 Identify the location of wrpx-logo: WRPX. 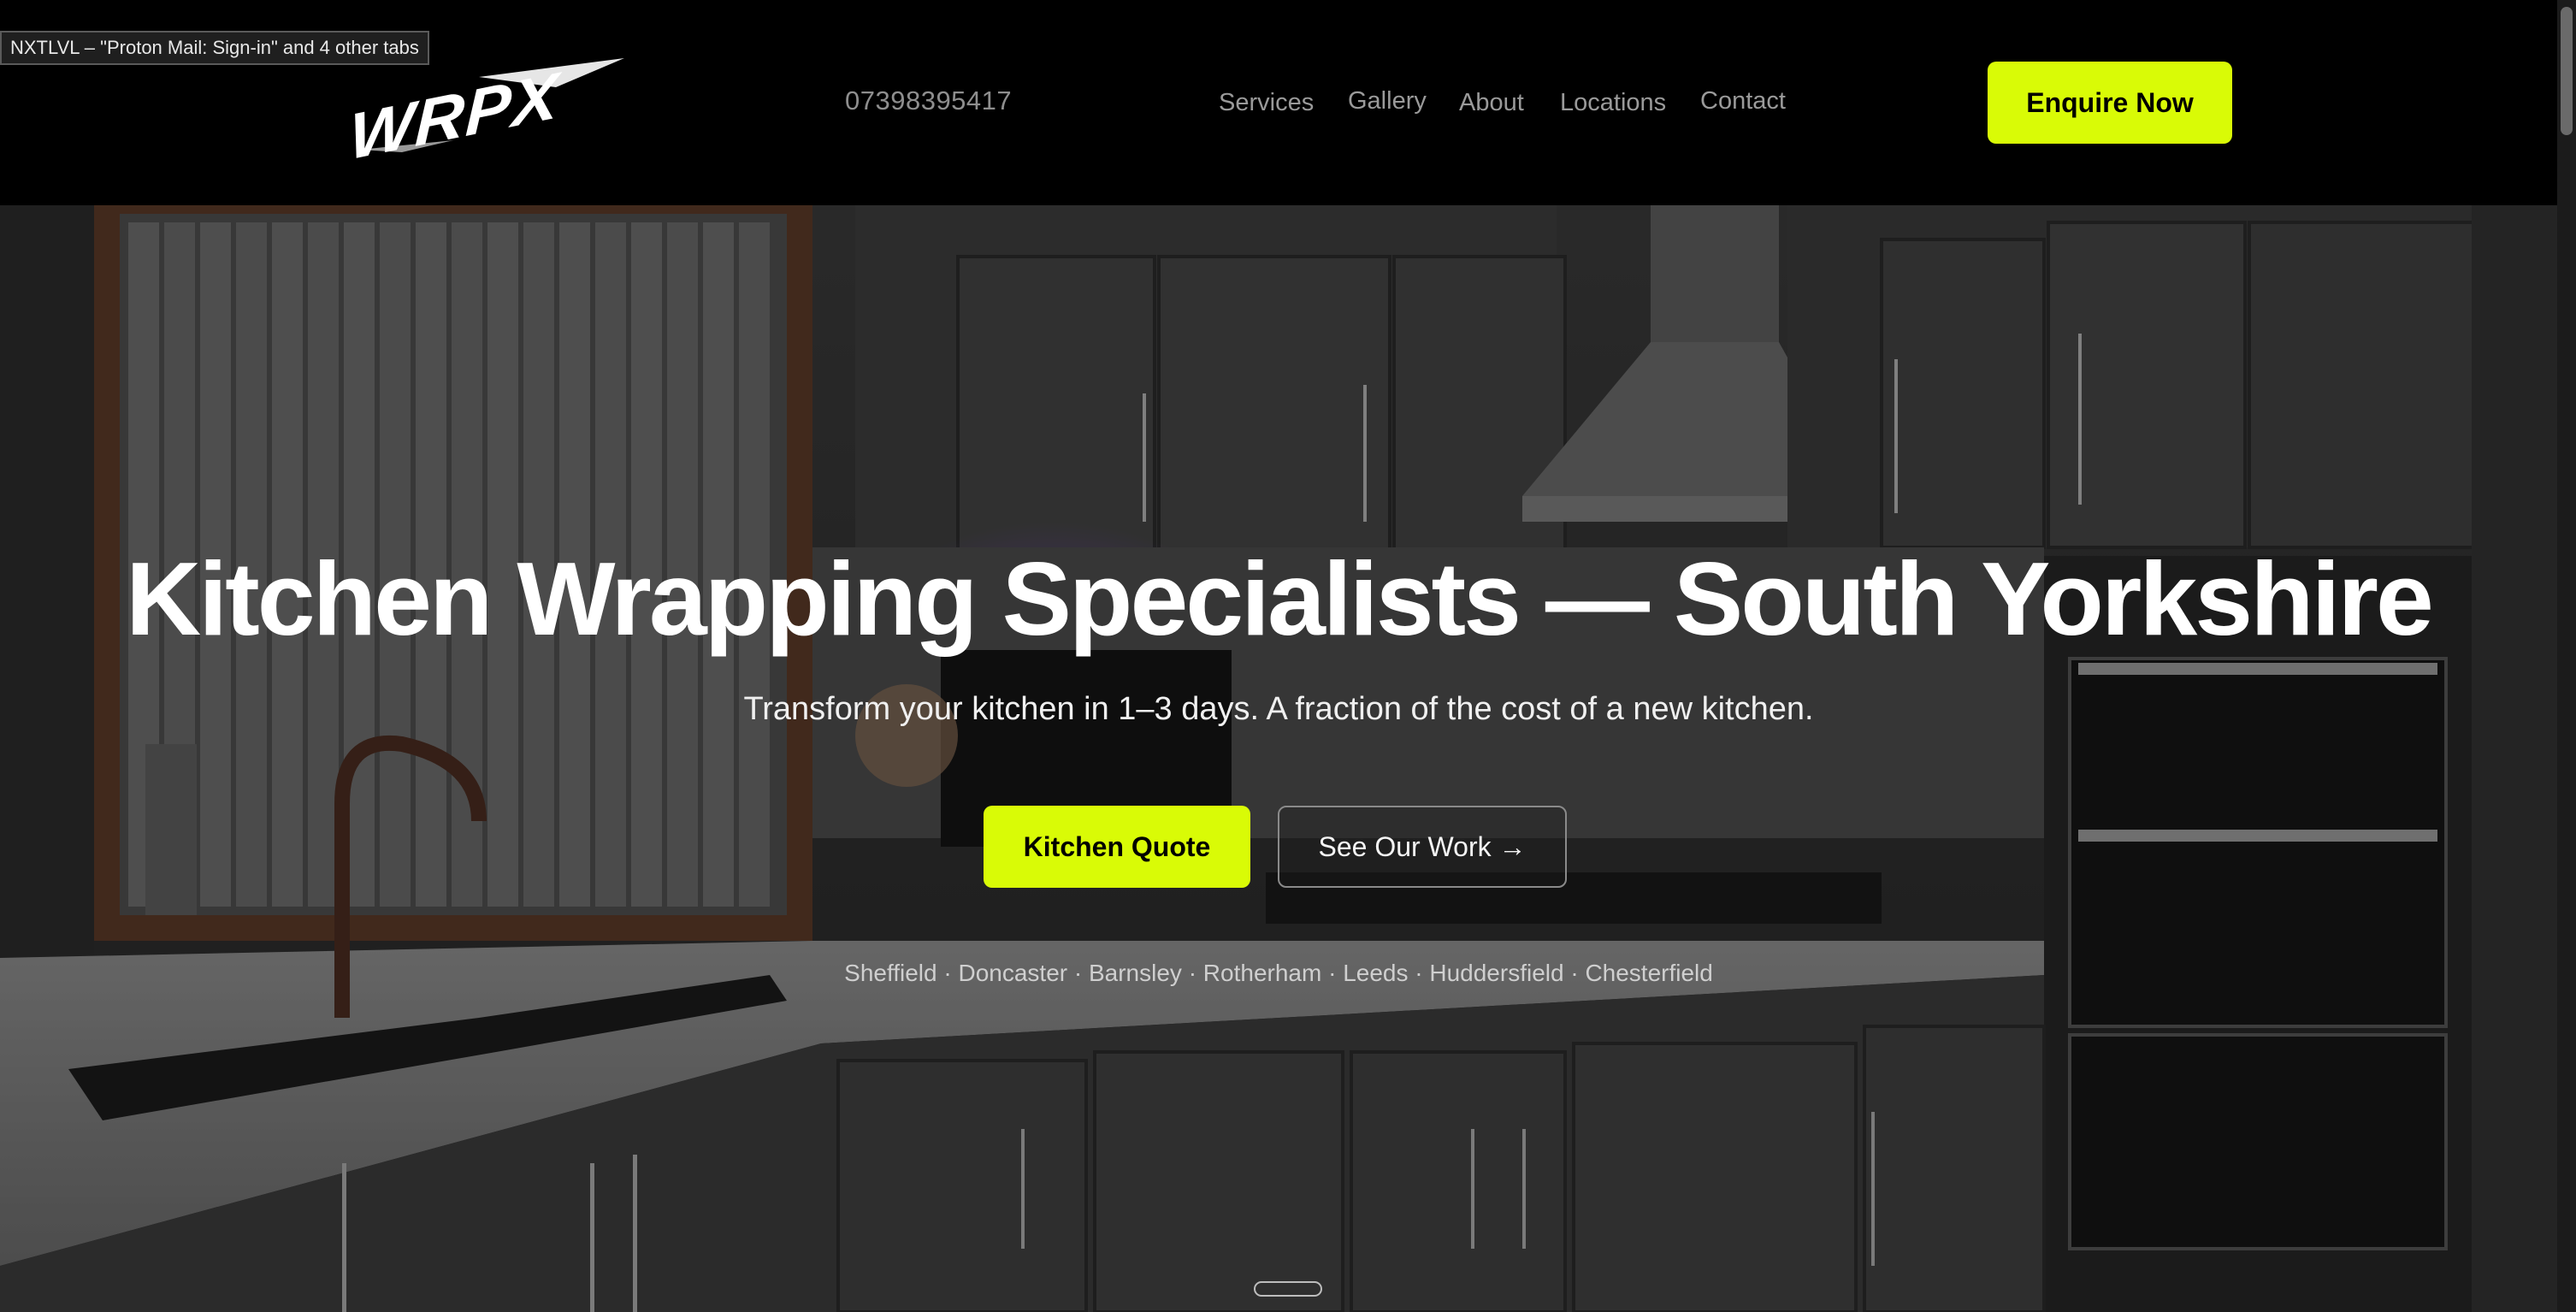
(492, 104).